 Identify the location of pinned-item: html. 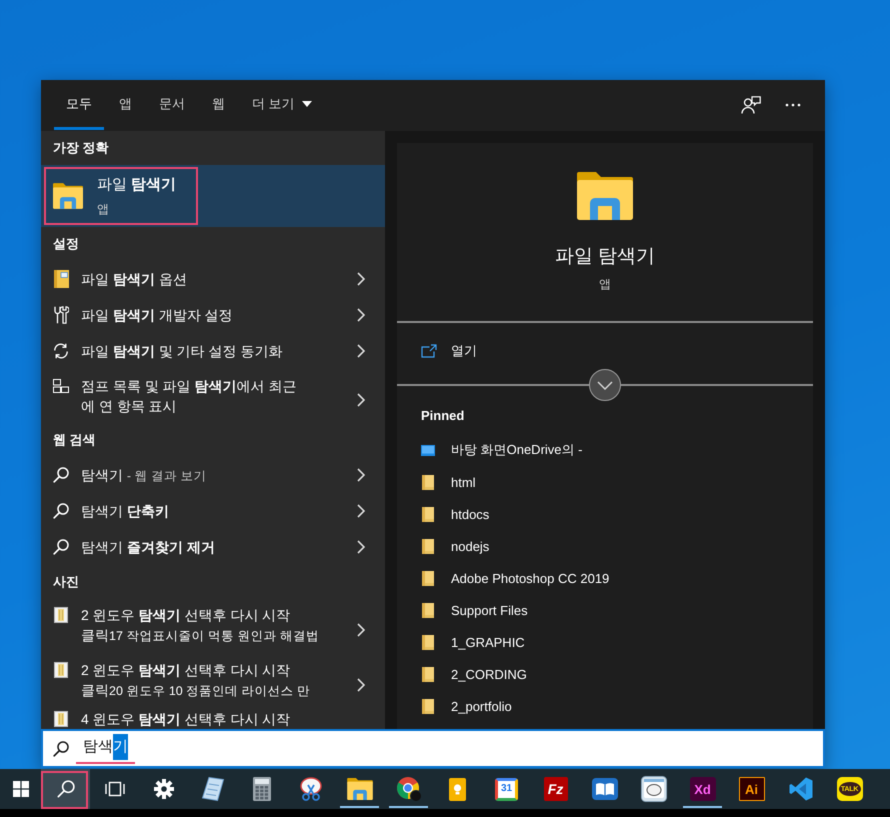
(463, 482).